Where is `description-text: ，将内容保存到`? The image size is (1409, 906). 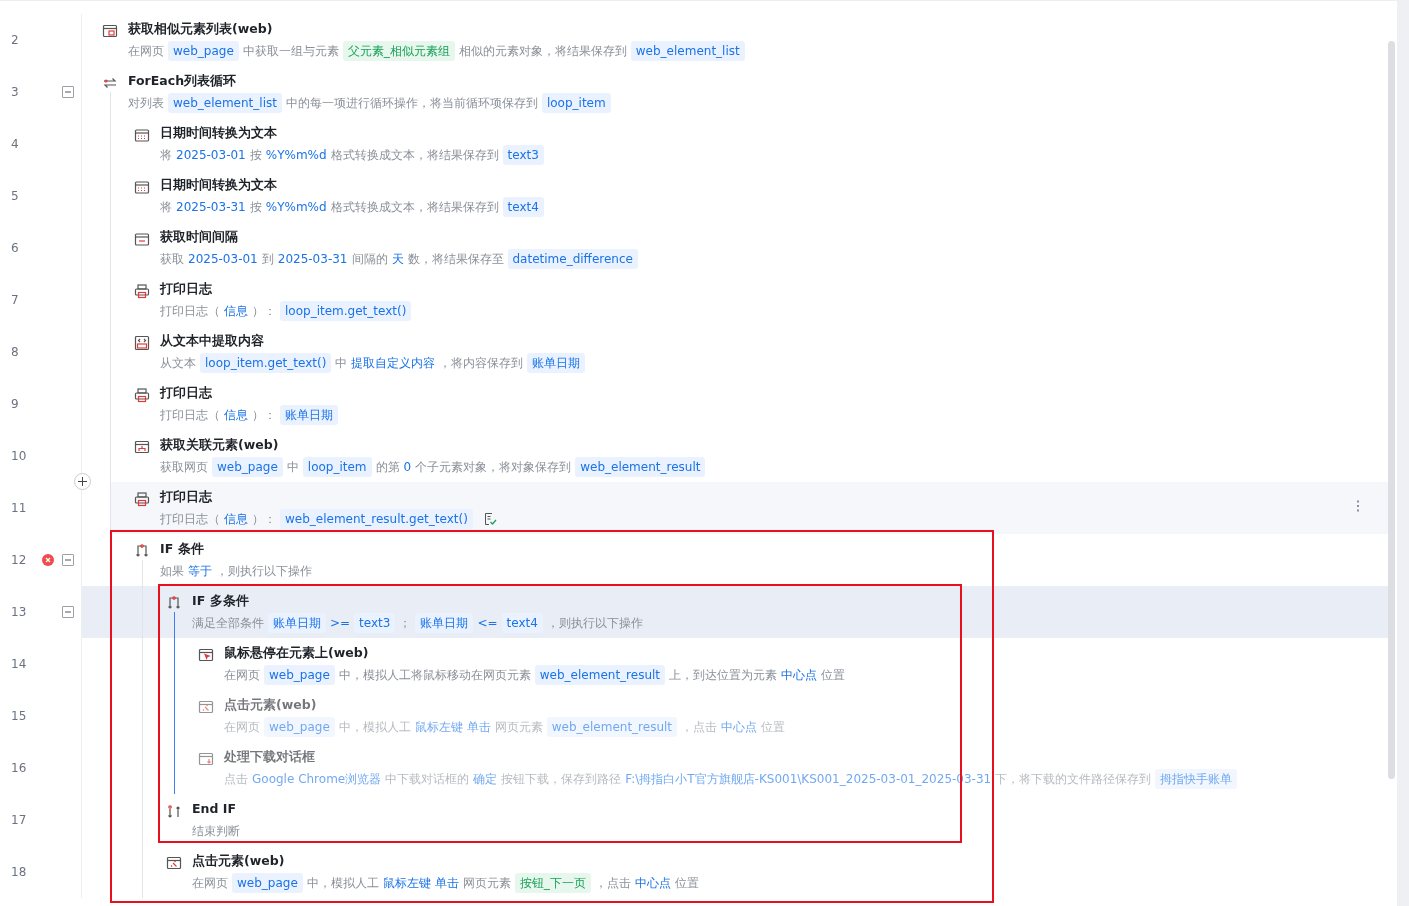
description-text: ，将内容保存到 is located at coordinates (481, 363).